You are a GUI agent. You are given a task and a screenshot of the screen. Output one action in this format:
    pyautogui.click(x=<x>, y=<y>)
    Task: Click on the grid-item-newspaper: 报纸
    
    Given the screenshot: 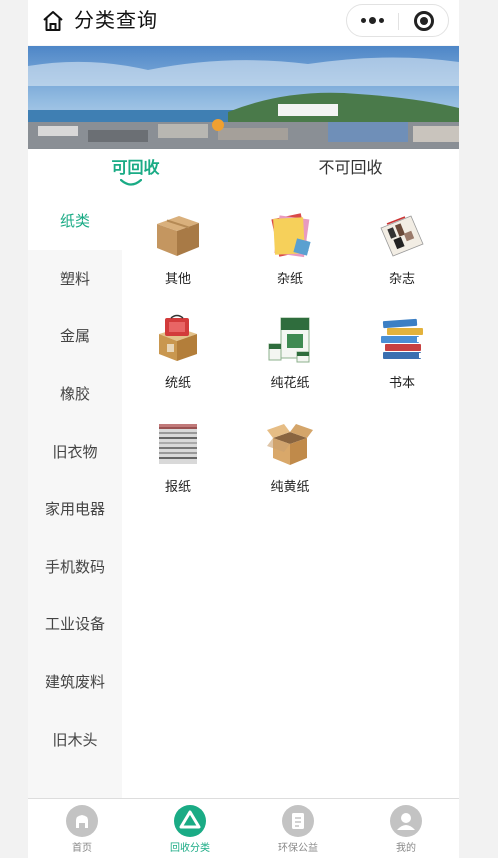 What is the action you would take?
    pyautogui.click(x=178, y=457)
    